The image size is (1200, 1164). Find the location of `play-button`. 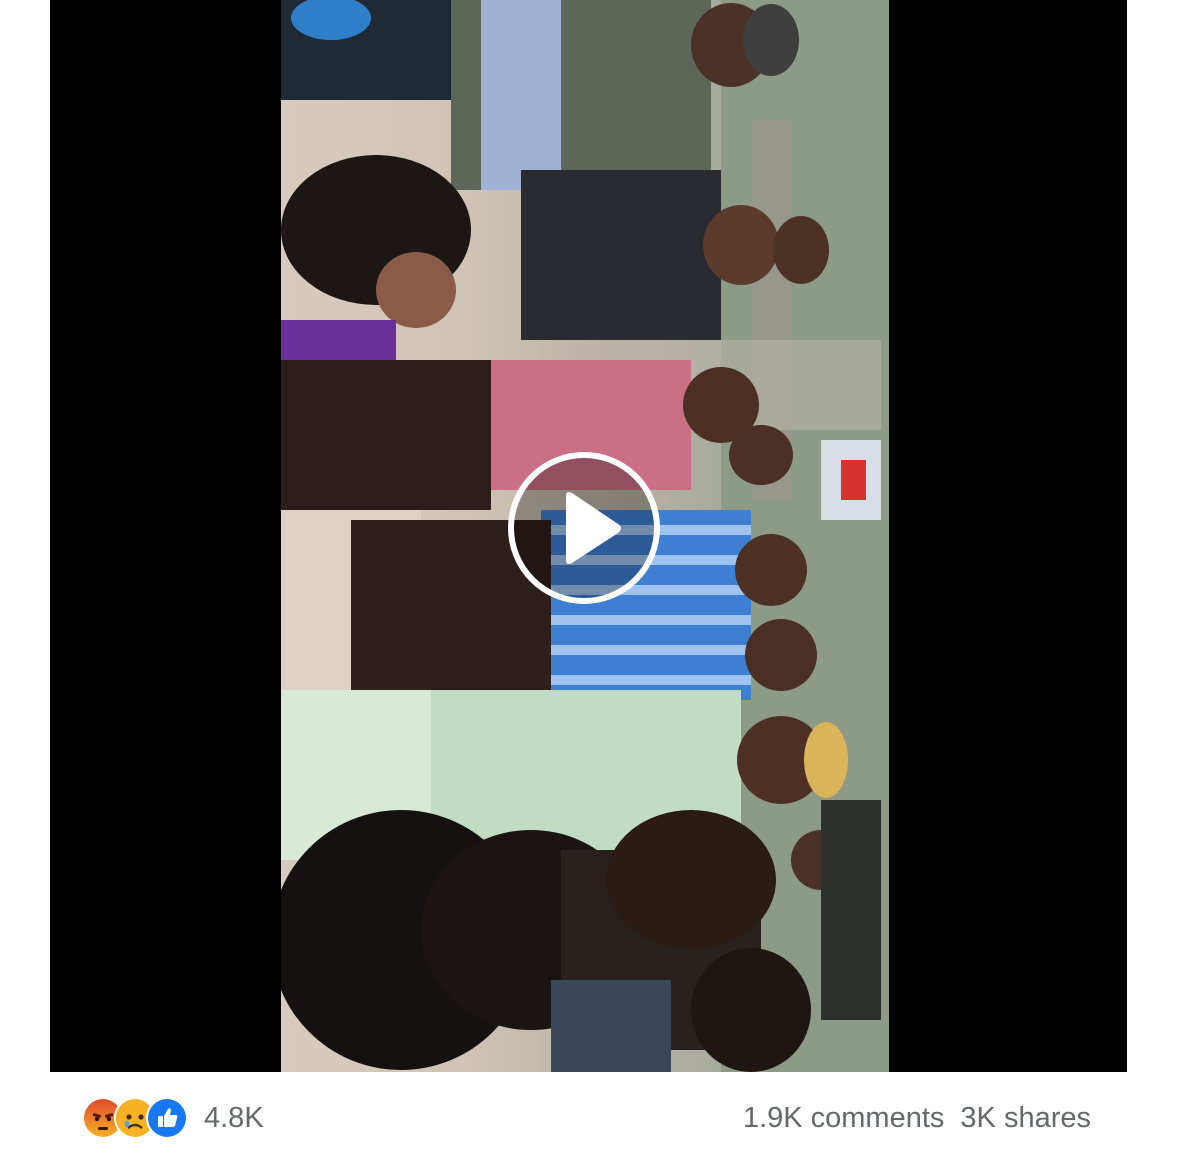

play-button is located at coordinates (584, 528).